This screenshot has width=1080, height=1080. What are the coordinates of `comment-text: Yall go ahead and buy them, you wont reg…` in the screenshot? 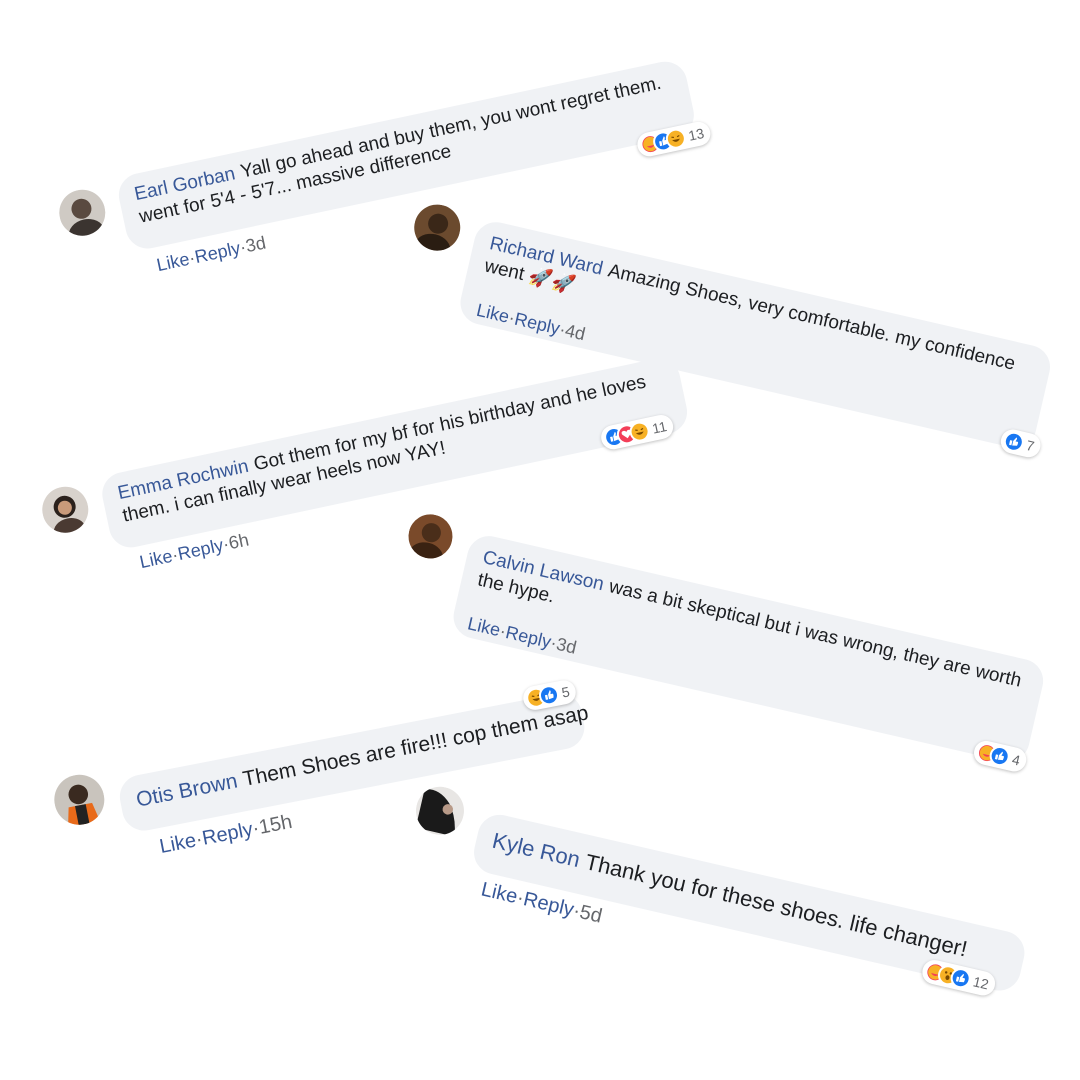 It's located at (400, 150).